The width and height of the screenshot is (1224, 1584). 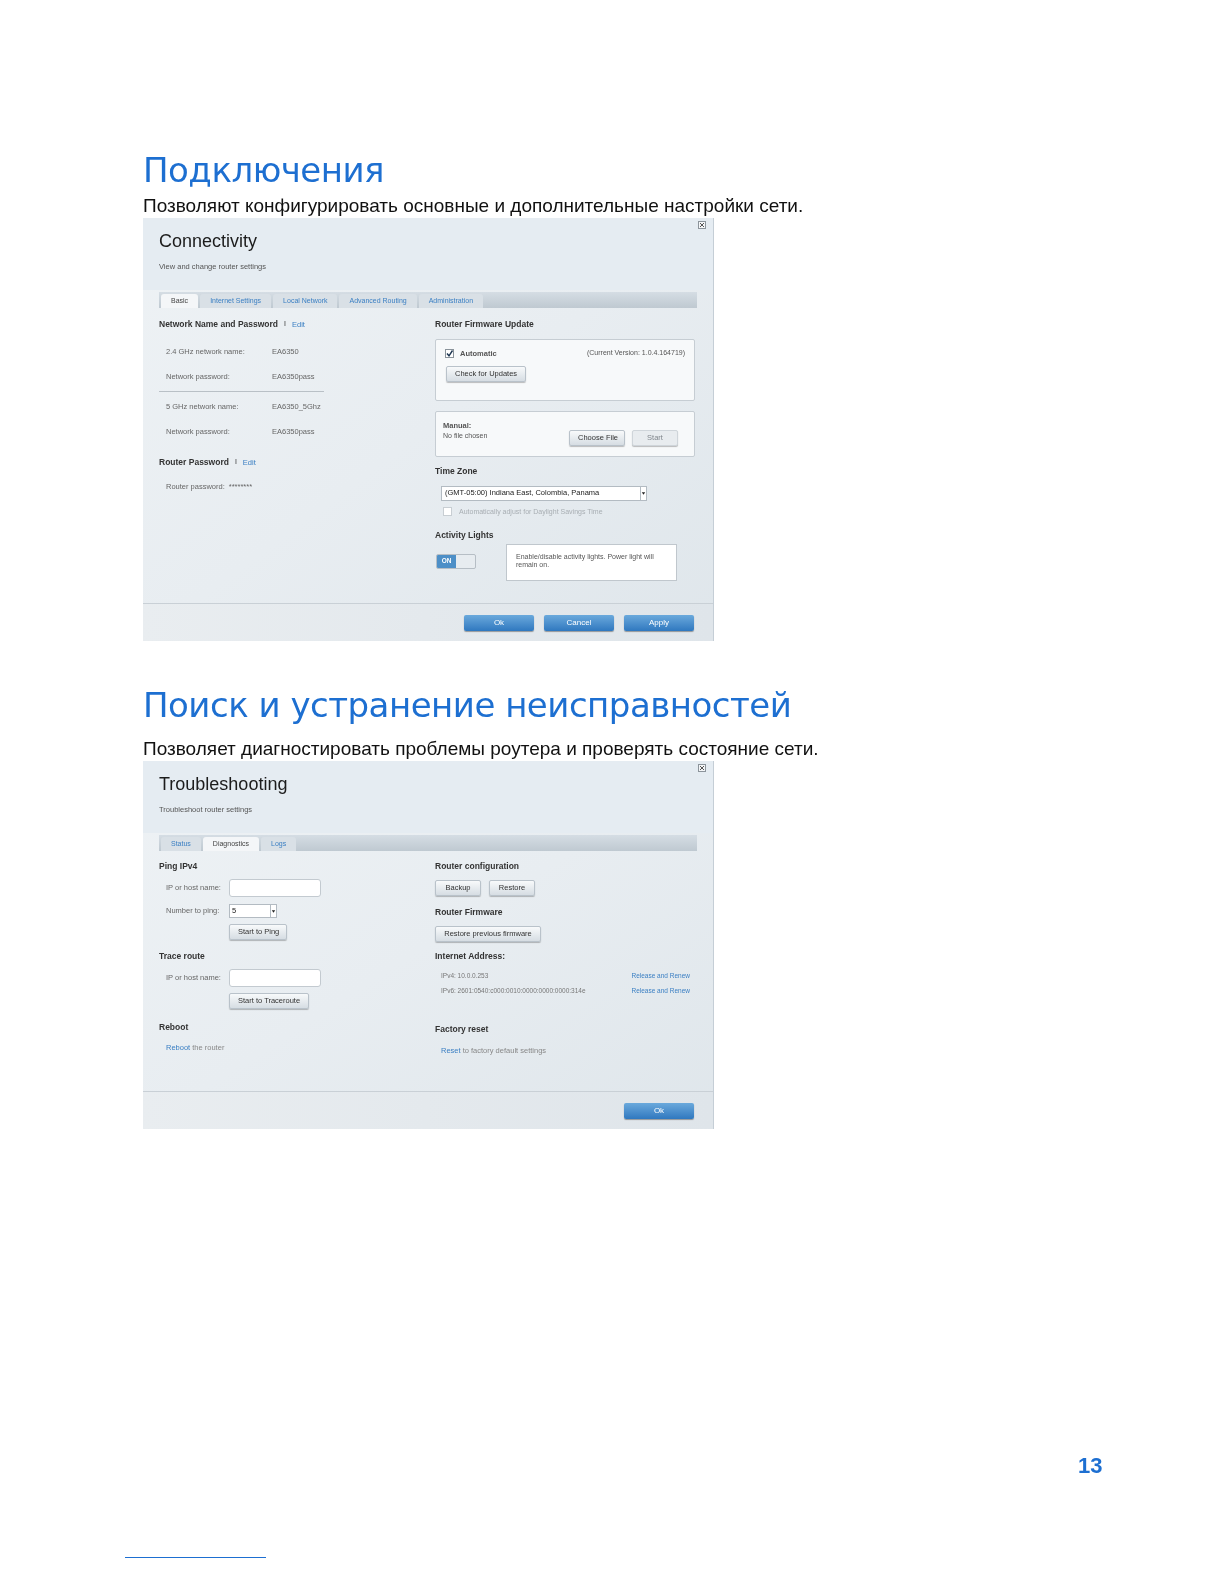 What do you see at coordinates (174, 1027) in the screenshot?
I see `section-heading: Reboot` at bounding box center [174, 1027].